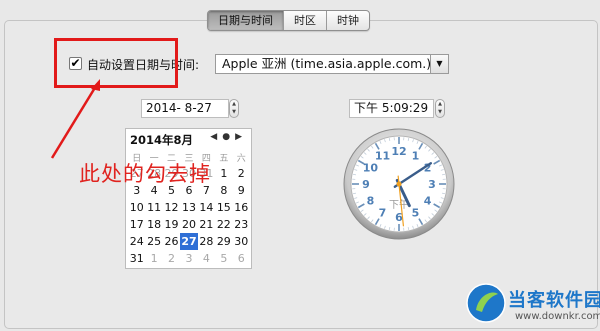 This screenshot has height=331, width=600. What do you see at coordinates (557, 316) in the screenshot?
I see `watermark-url: www.downkr.com` at bounding box center [557, 316].